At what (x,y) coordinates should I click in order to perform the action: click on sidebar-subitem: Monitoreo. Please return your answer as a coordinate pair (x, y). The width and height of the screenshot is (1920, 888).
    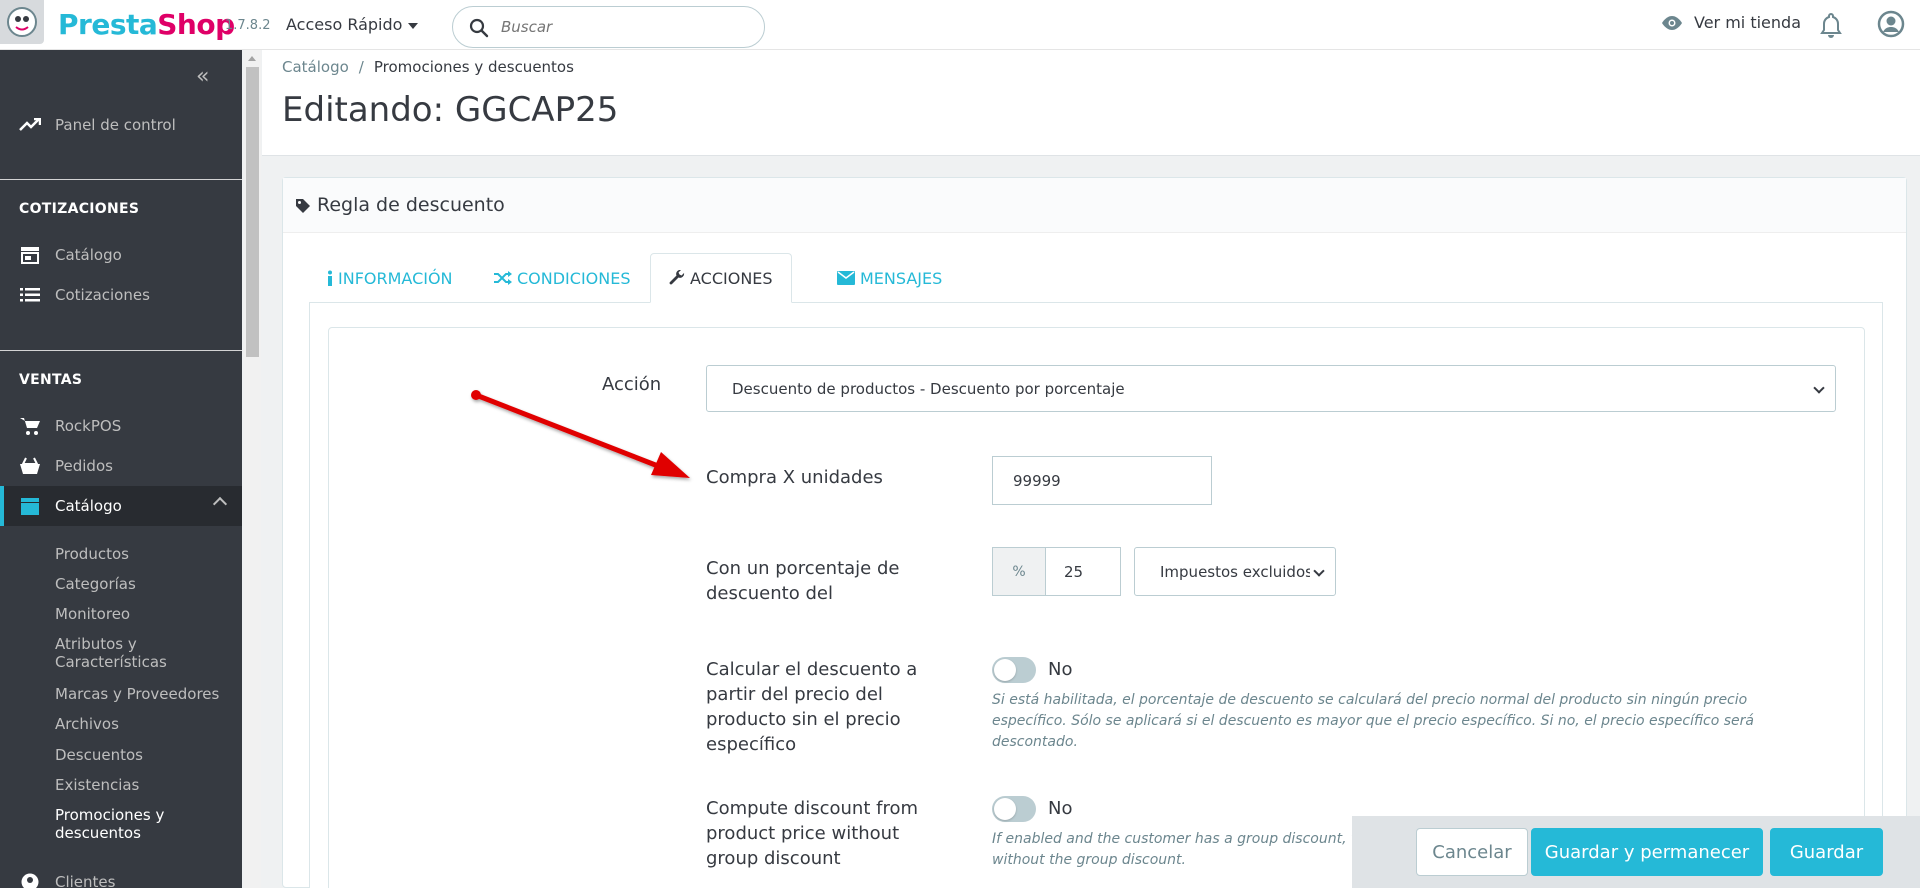
    Looking at the image, I should click on (92, 614).